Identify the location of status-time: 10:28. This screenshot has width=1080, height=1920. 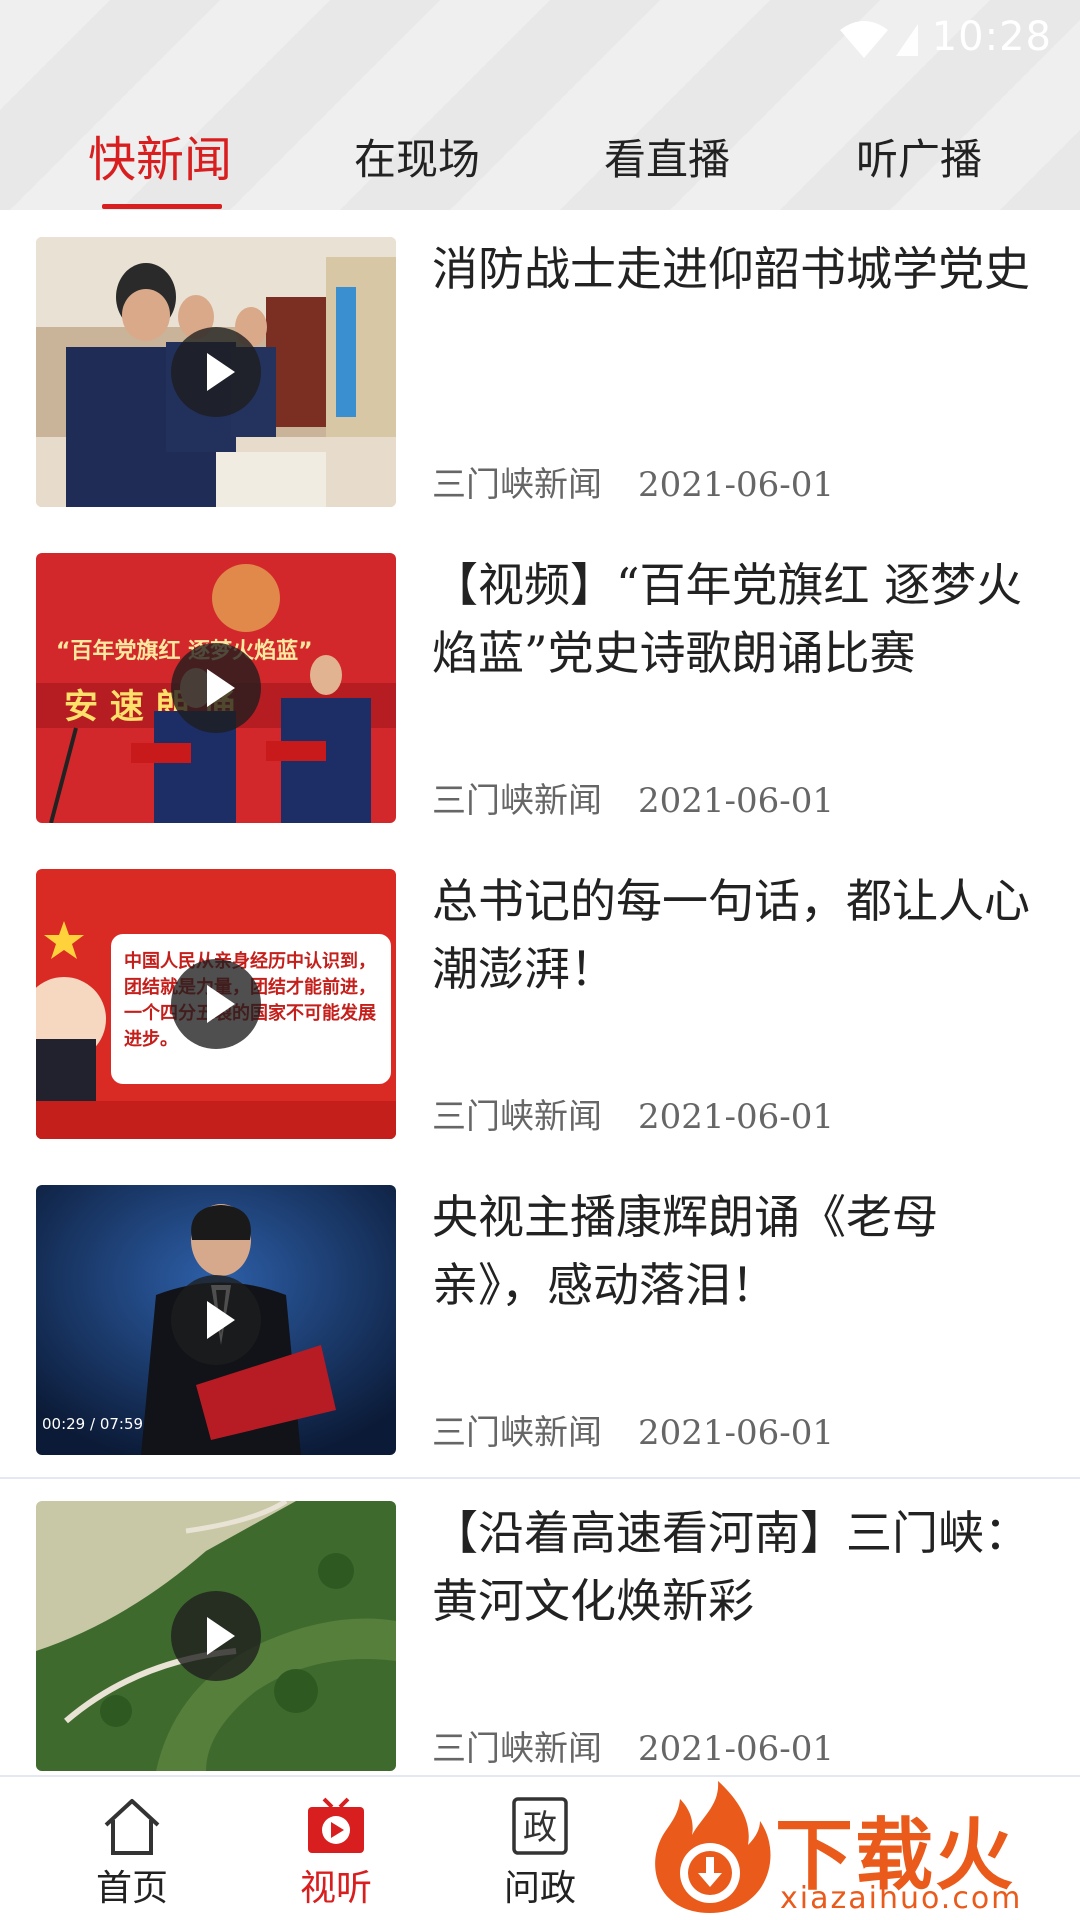
(991, 37).